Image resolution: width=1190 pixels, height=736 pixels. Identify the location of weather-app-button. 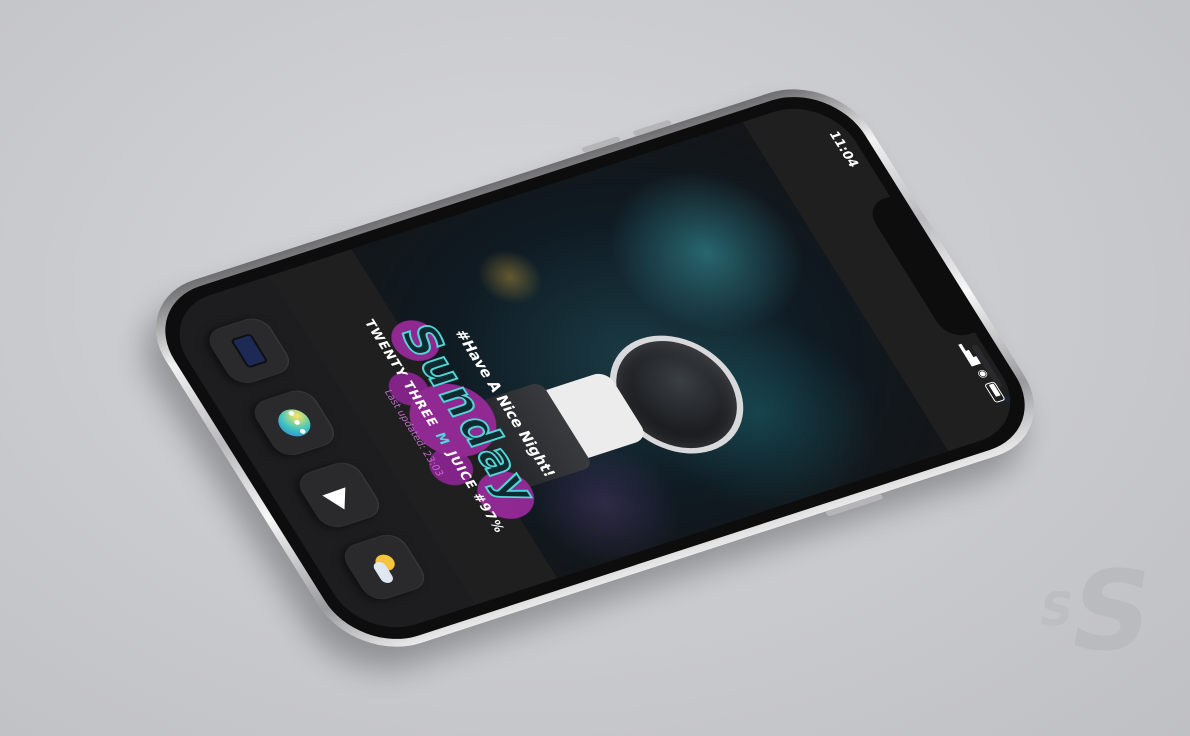
(384, 566).